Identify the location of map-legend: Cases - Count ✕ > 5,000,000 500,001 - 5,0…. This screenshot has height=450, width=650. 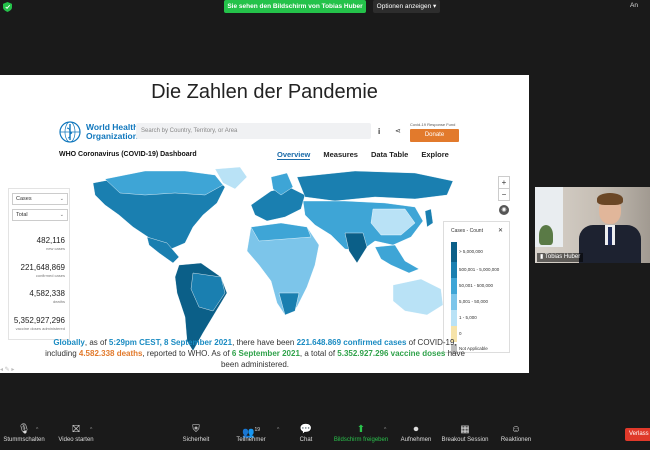
(476, 287).